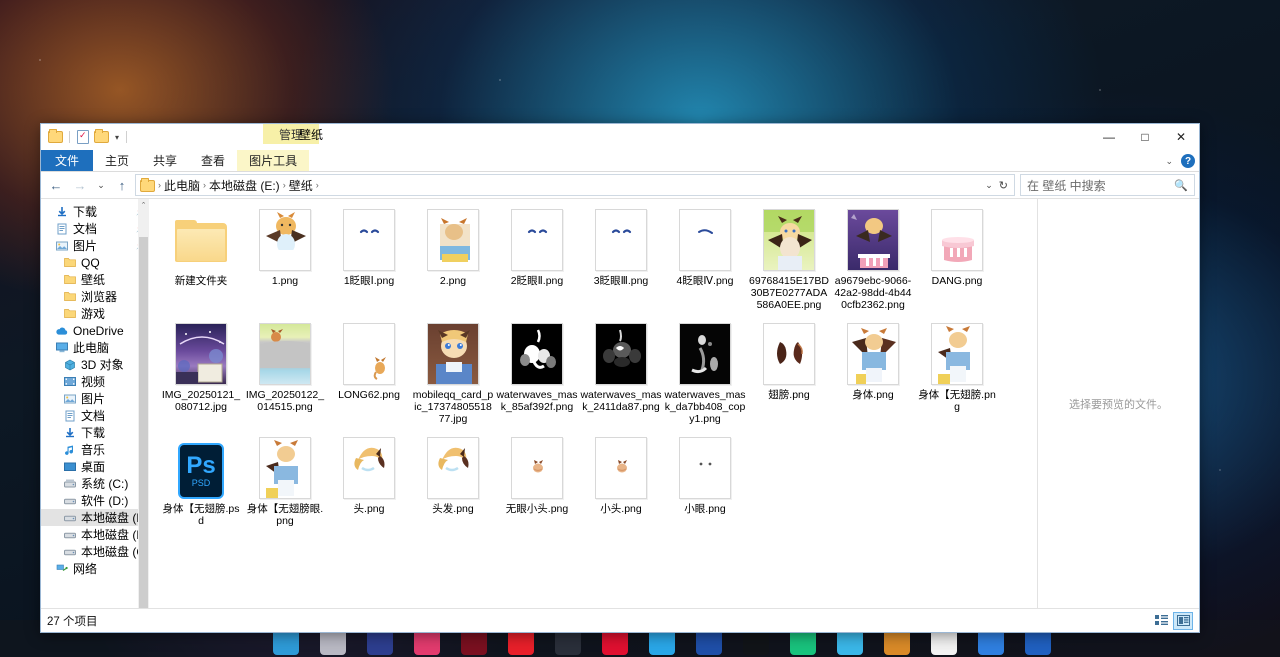 The width and height of the screenshot is (1280, 657). Describe the element at coordinates (95, 466) in the screenshot. I see `sidebar-item-15: 桌面` at that location.